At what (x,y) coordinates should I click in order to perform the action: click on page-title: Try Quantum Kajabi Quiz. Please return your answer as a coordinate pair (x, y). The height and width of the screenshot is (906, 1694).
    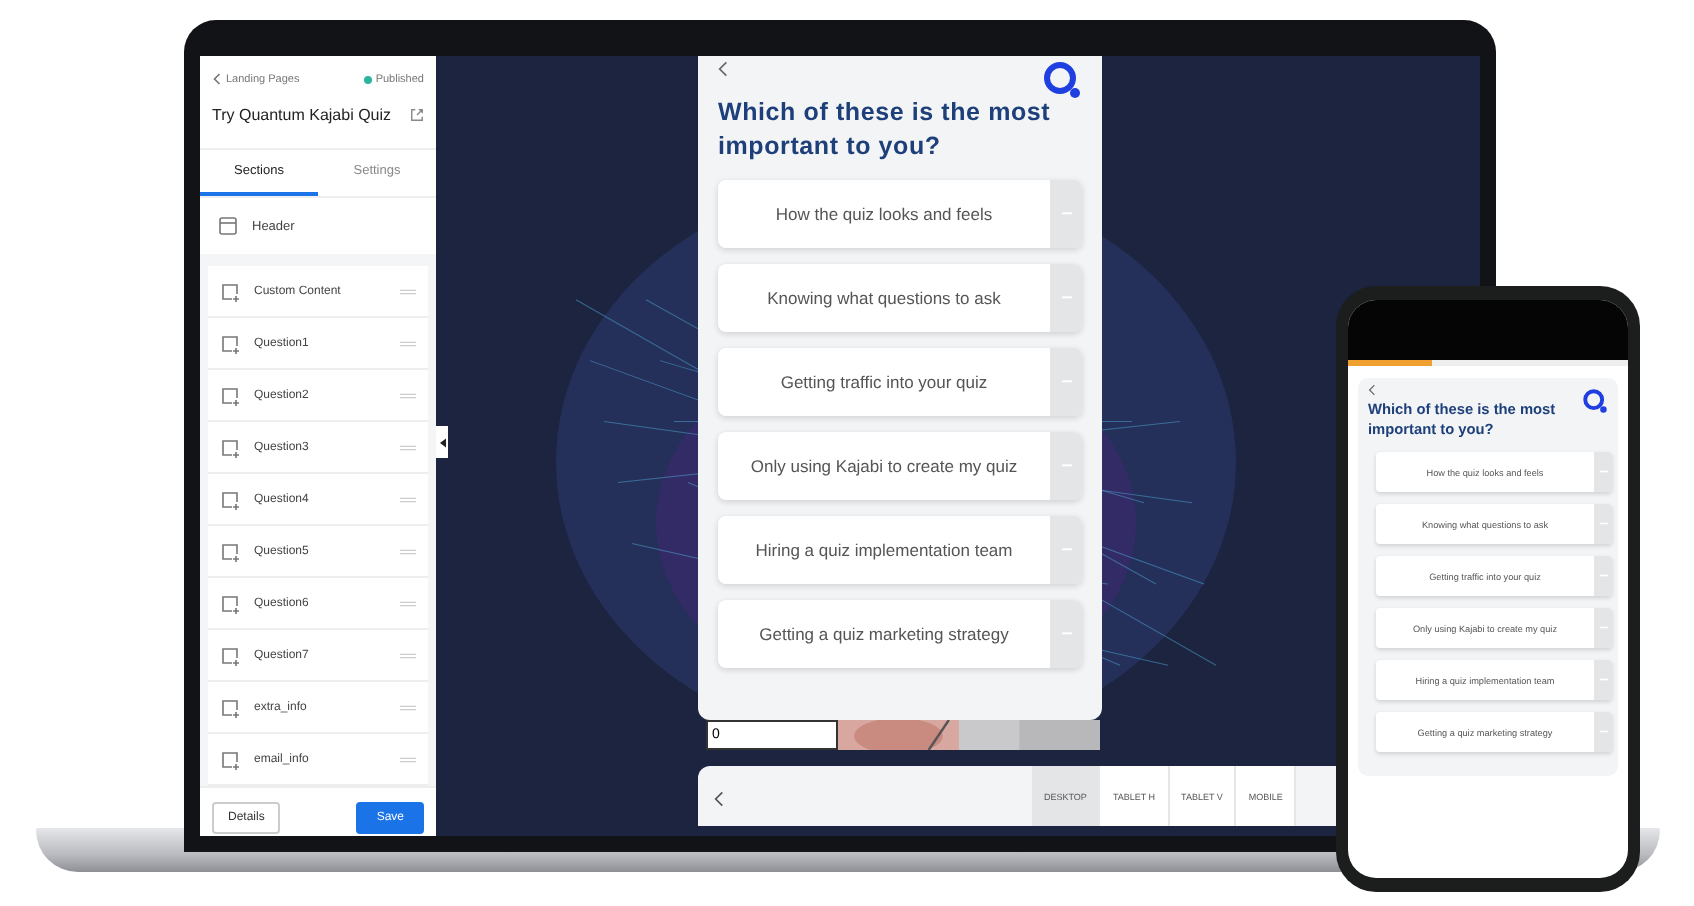
    Looking at the image, I should click on (302, 115).